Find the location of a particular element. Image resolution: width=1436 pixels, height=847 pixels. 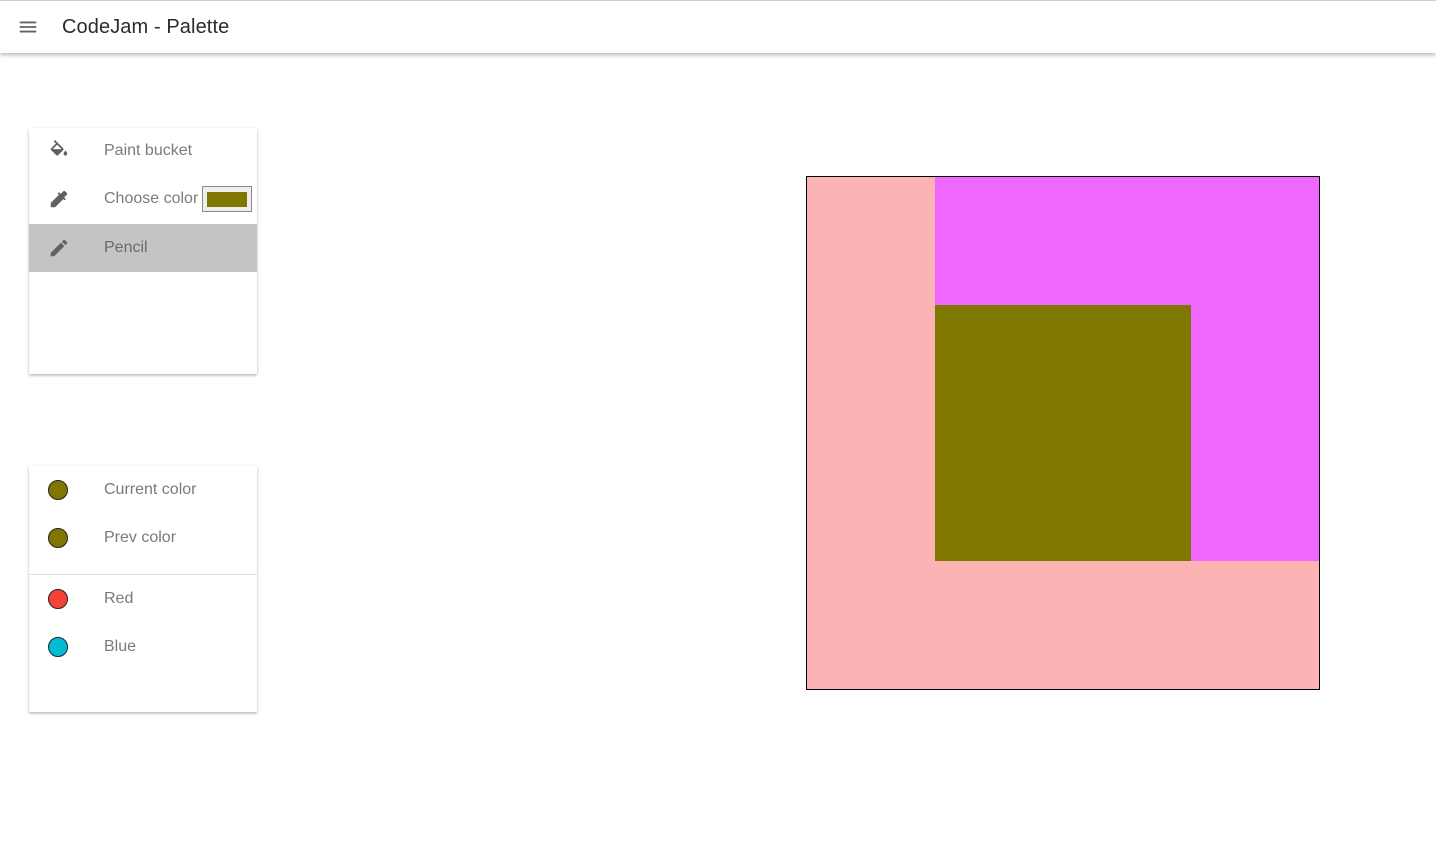

paint-bucket-icon is located at coordinates (66, 151).